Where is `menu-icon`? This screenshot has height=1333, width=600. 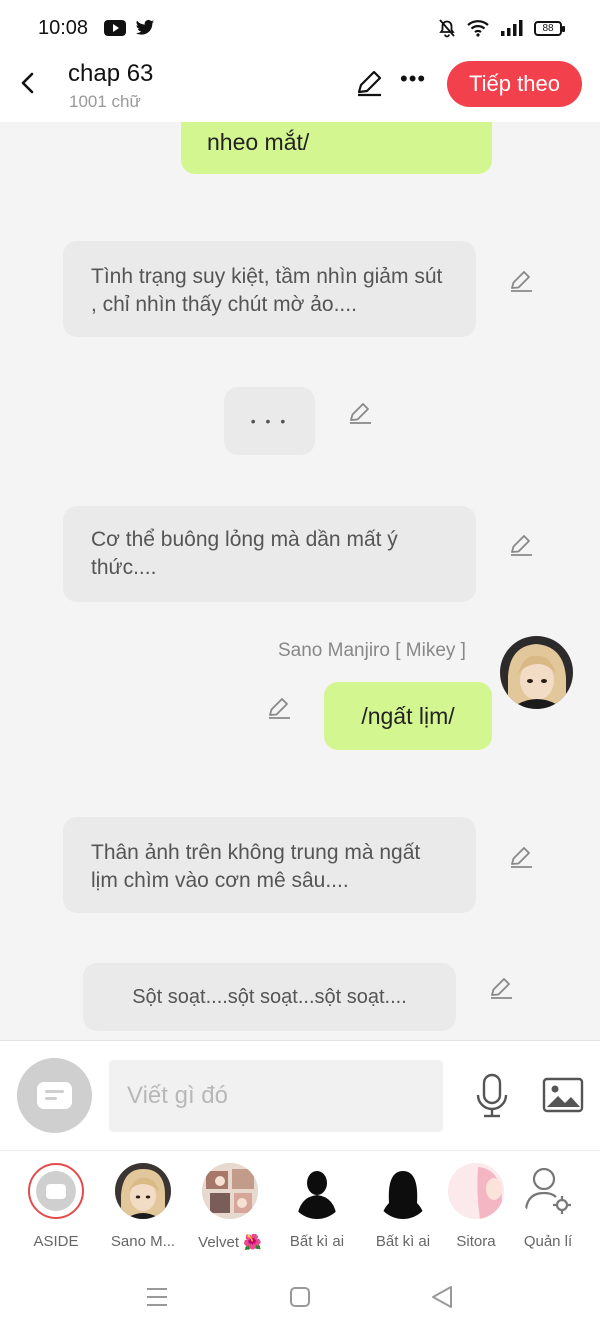
menu-icon is located at coordinates (157, 1297).